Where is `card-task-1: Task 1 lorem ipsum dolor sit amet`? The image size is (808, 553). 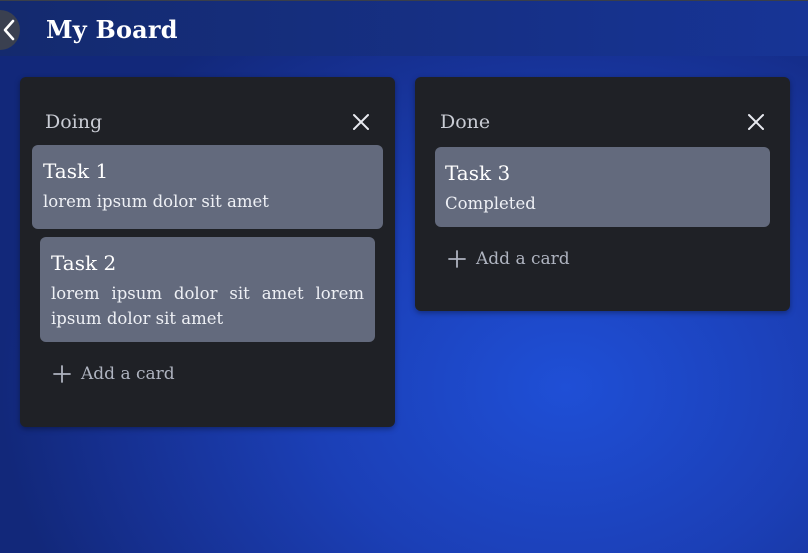 card-task-1: Task 1 lorem ipsum dolor sit amet is located at coordinates (207, 187).